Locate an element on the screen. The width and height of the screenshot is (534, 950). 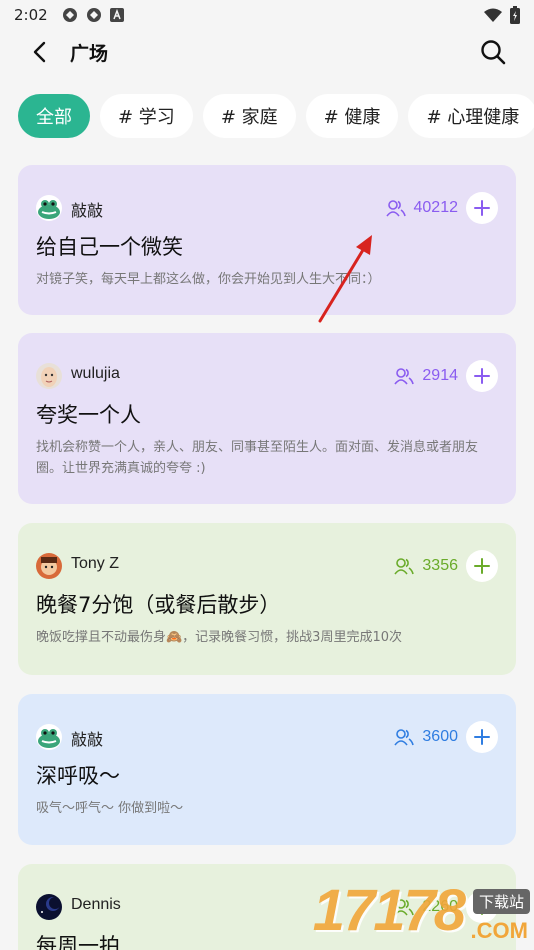
challenge-title: 夸奖一个人 is located at coordinates (88, 415).